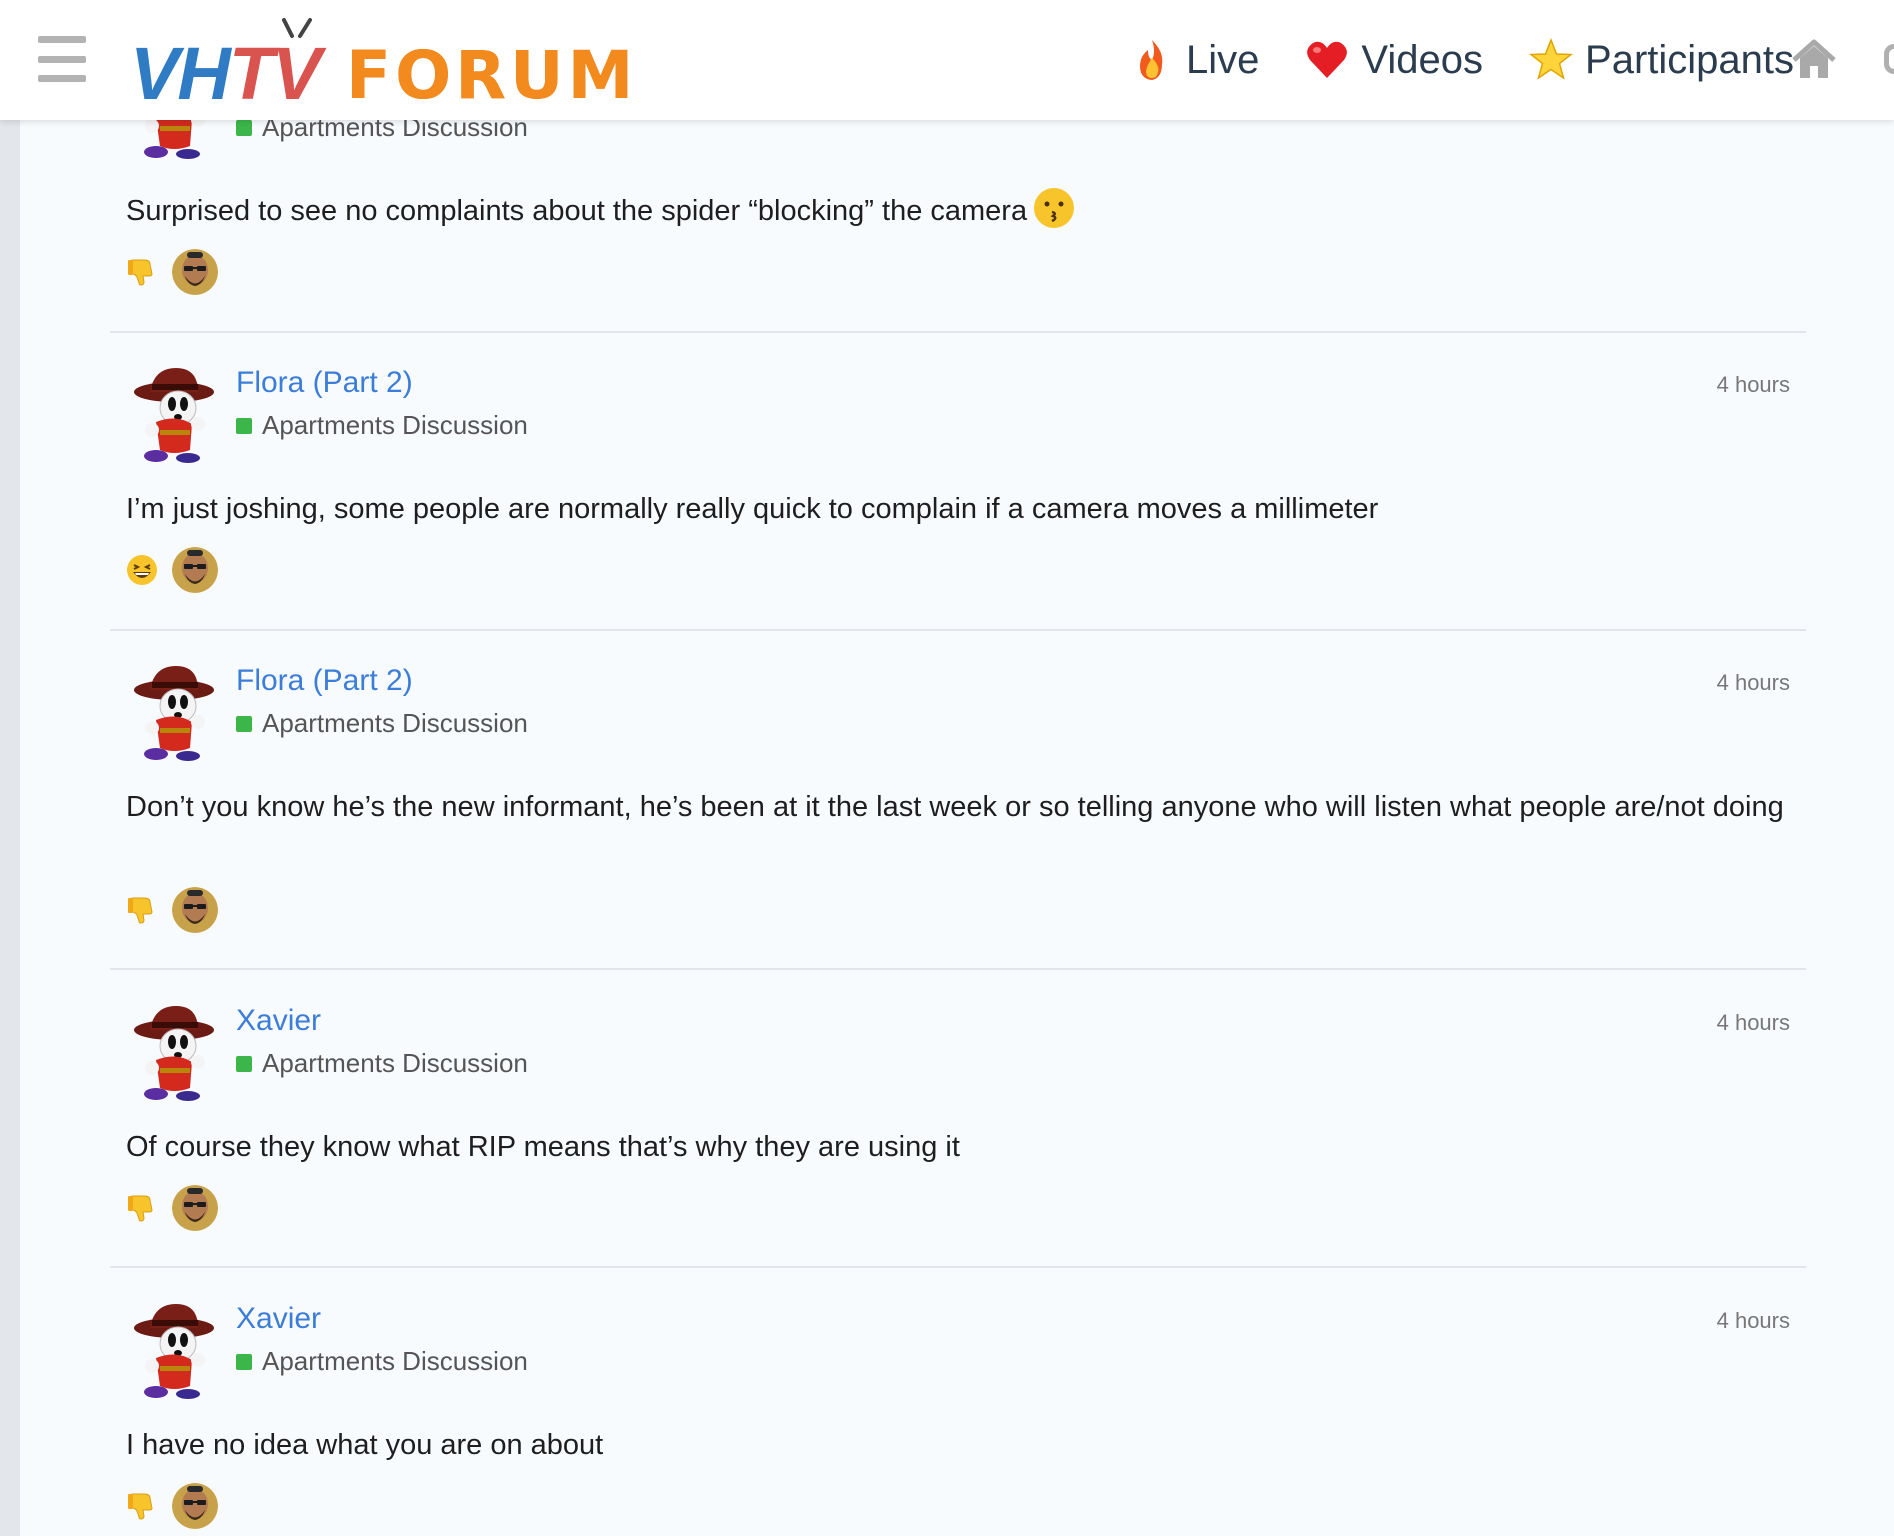  I want to click on nav-videos: Videos, so click(1394, 60).